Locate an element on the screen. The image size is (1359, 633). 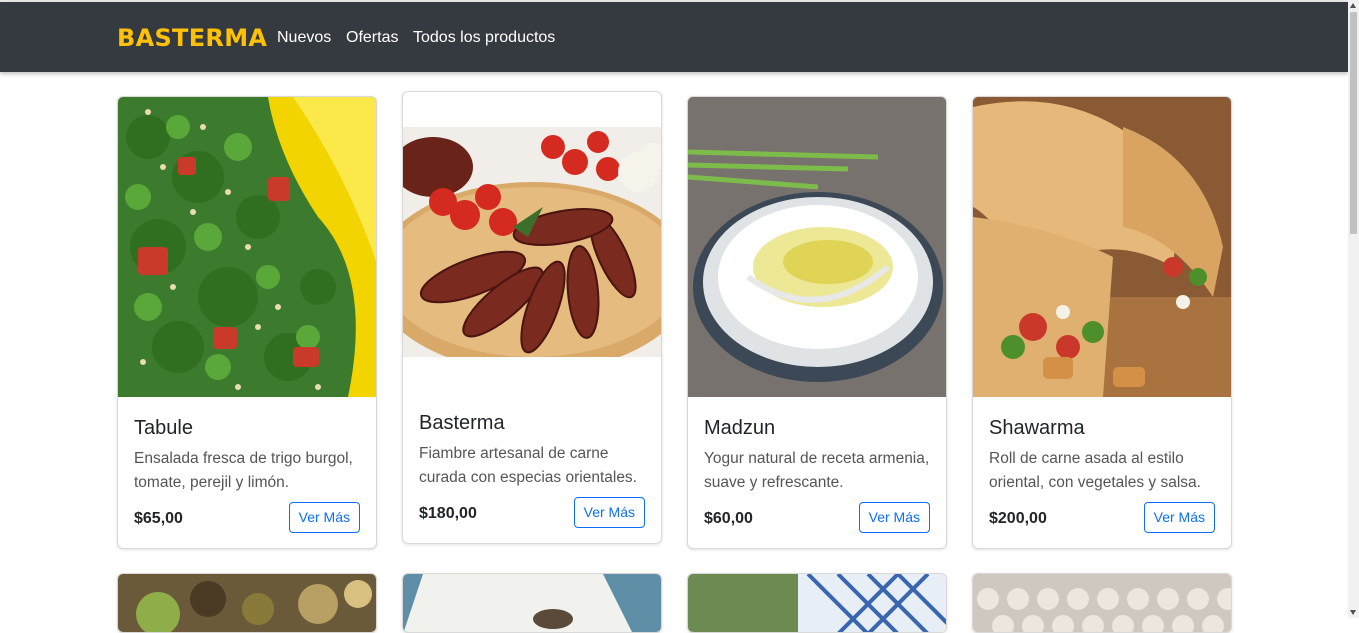
product-price: $60,00 is located at coordinates (728, 518).